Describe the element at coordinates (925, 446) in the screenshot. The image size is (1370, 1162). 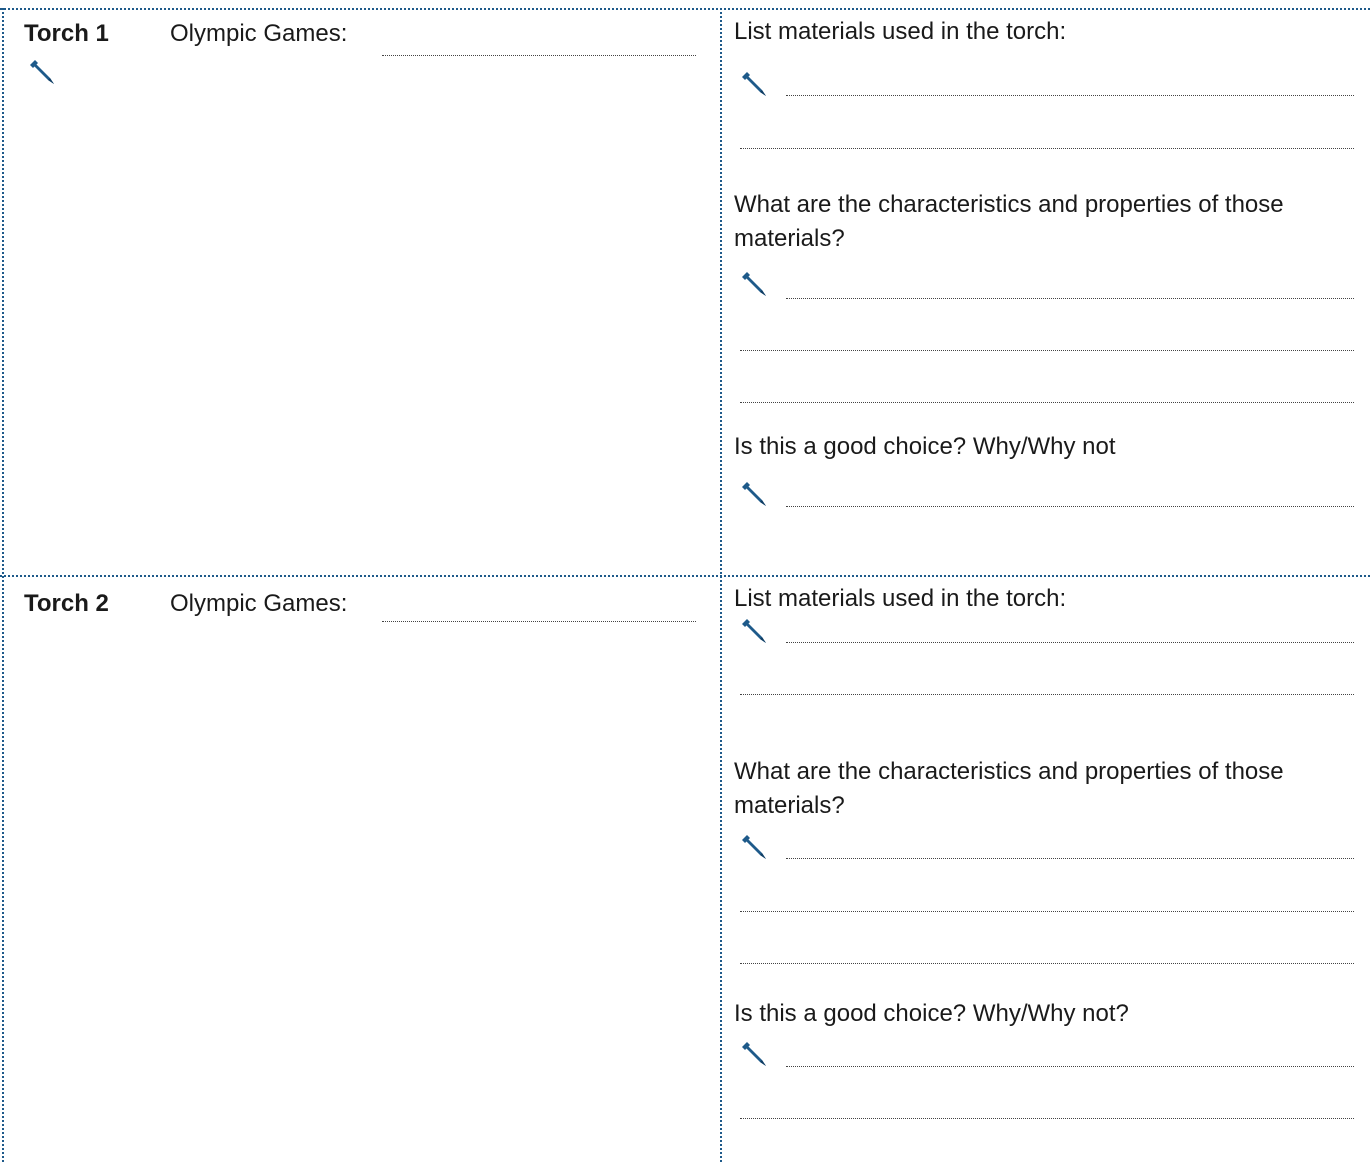
I see `torch-1-question-choice: Is this a good choice? Why/Why not` at that location.